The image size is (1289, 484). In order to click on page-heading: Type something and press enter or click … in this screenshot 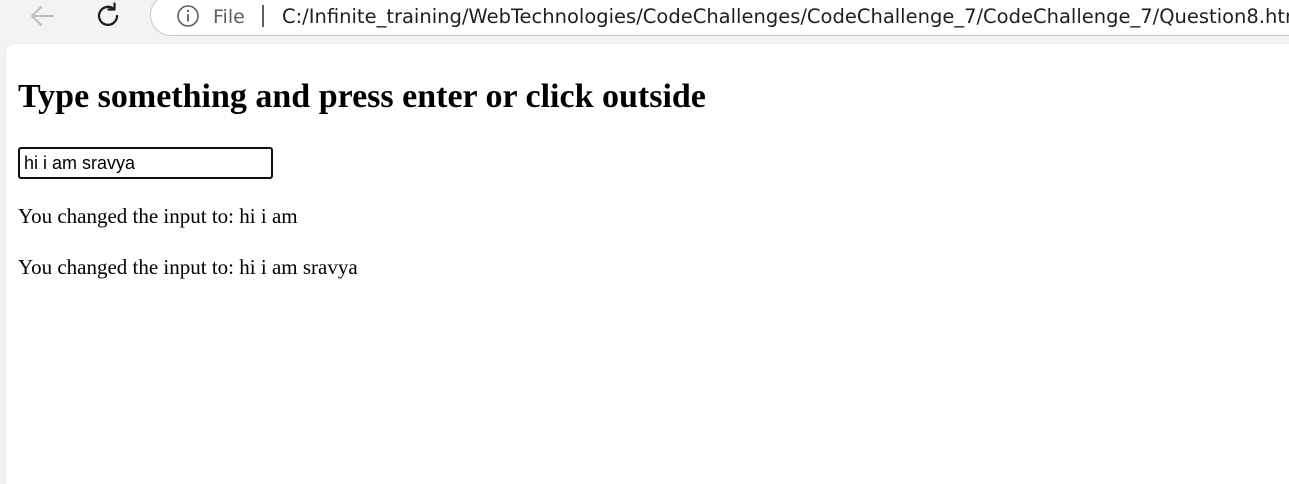, I will do `click(362, 96)`.